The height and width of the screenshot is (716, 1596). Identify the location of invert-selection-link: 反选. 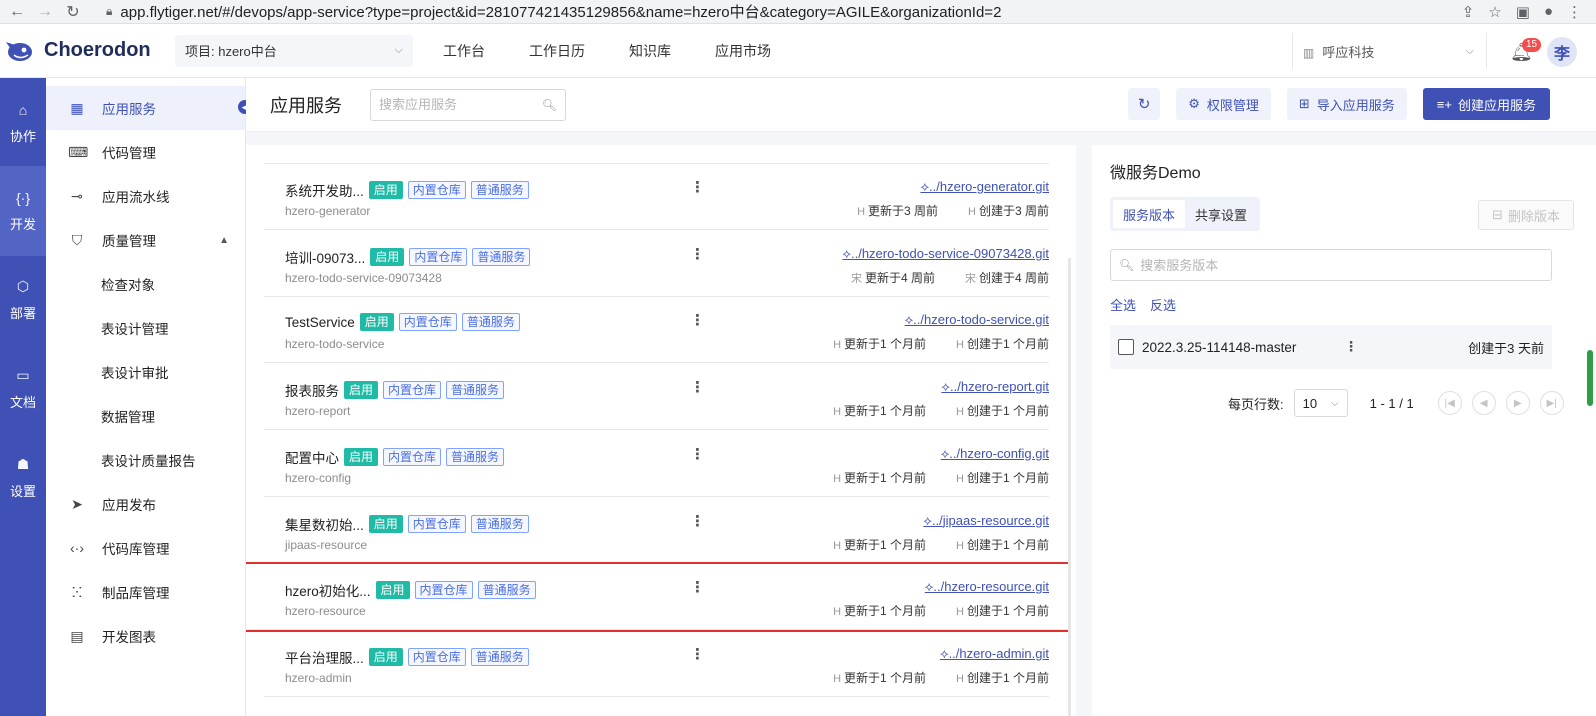
(1163, 304).